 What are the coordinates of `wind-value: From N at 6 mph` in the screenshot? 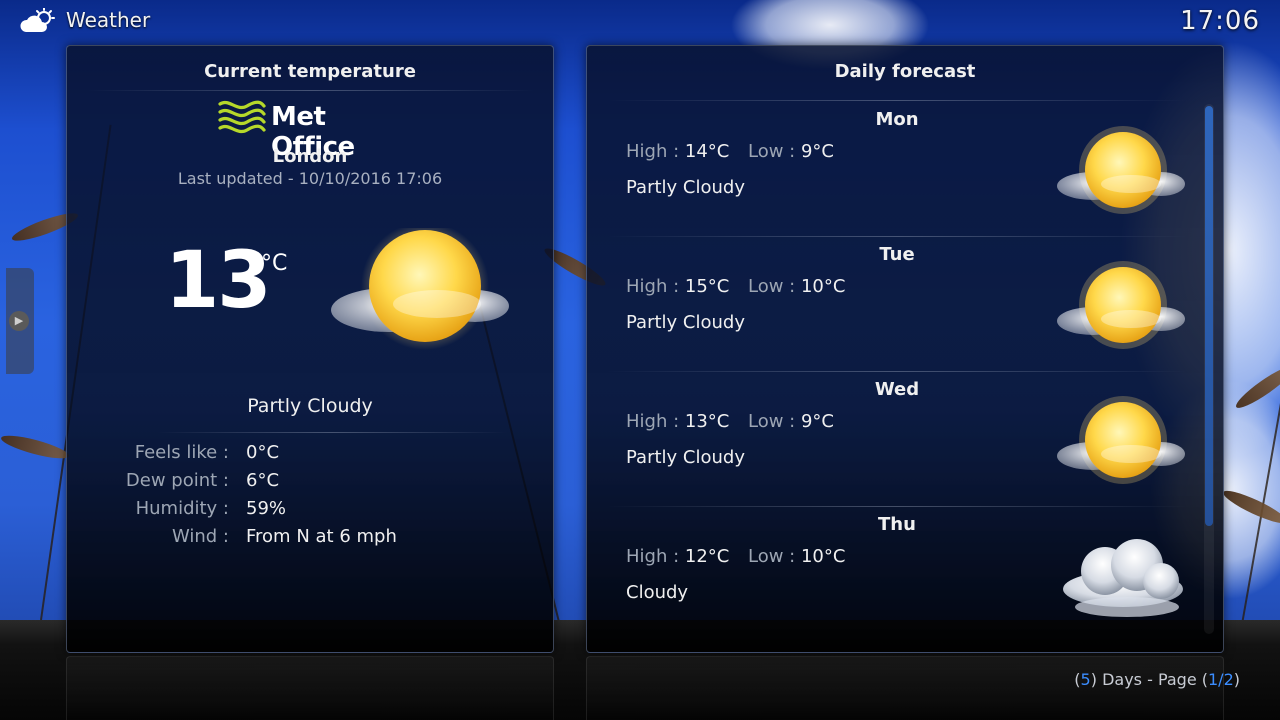 It's located at (321, 536).